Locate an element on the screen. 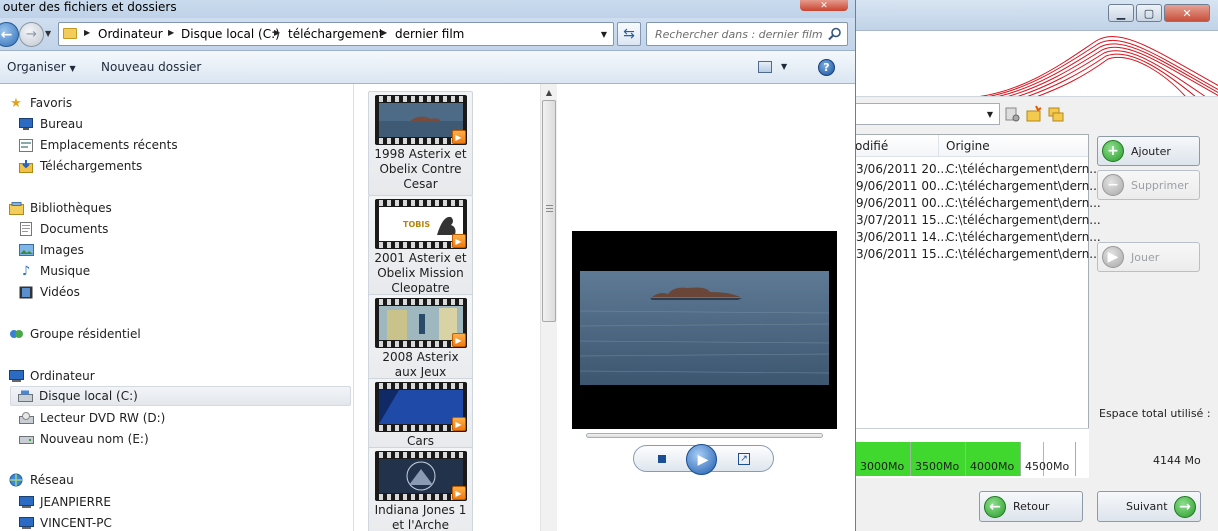 Image resolution: width=1218 pixels, height=531 pixels. file-tile: ▶ Cars is located at coordinates (420, 415).